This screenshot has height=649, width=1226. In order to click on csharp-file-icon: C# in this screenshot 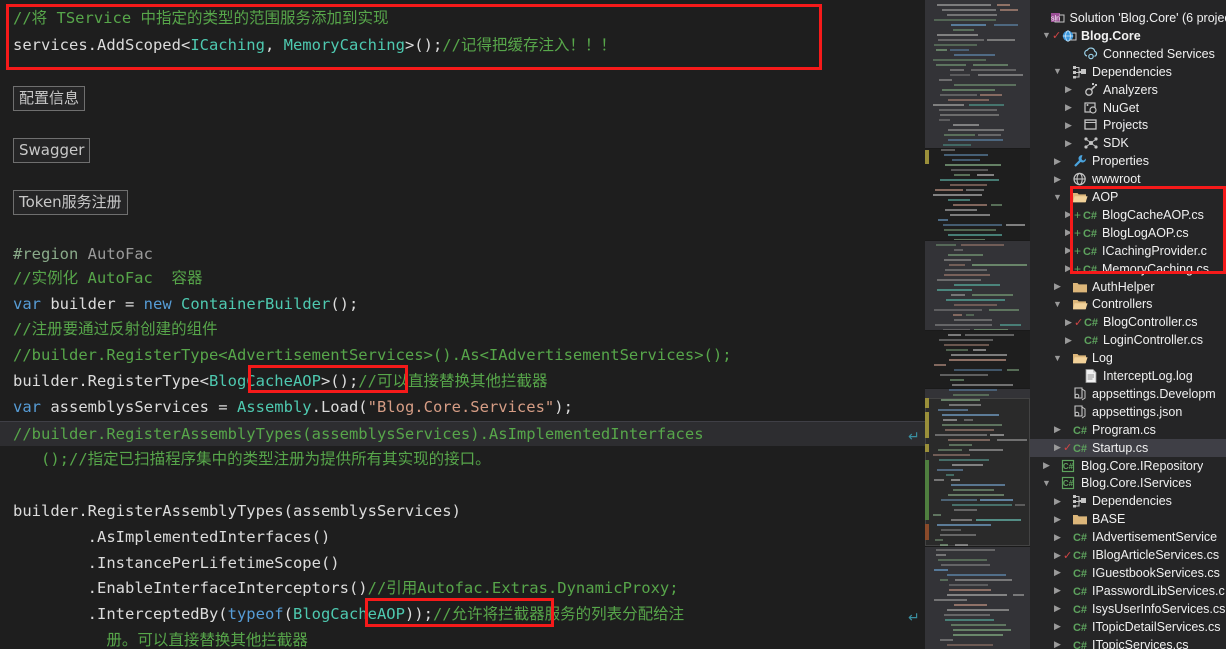, I will do `click(1091, 340)`.